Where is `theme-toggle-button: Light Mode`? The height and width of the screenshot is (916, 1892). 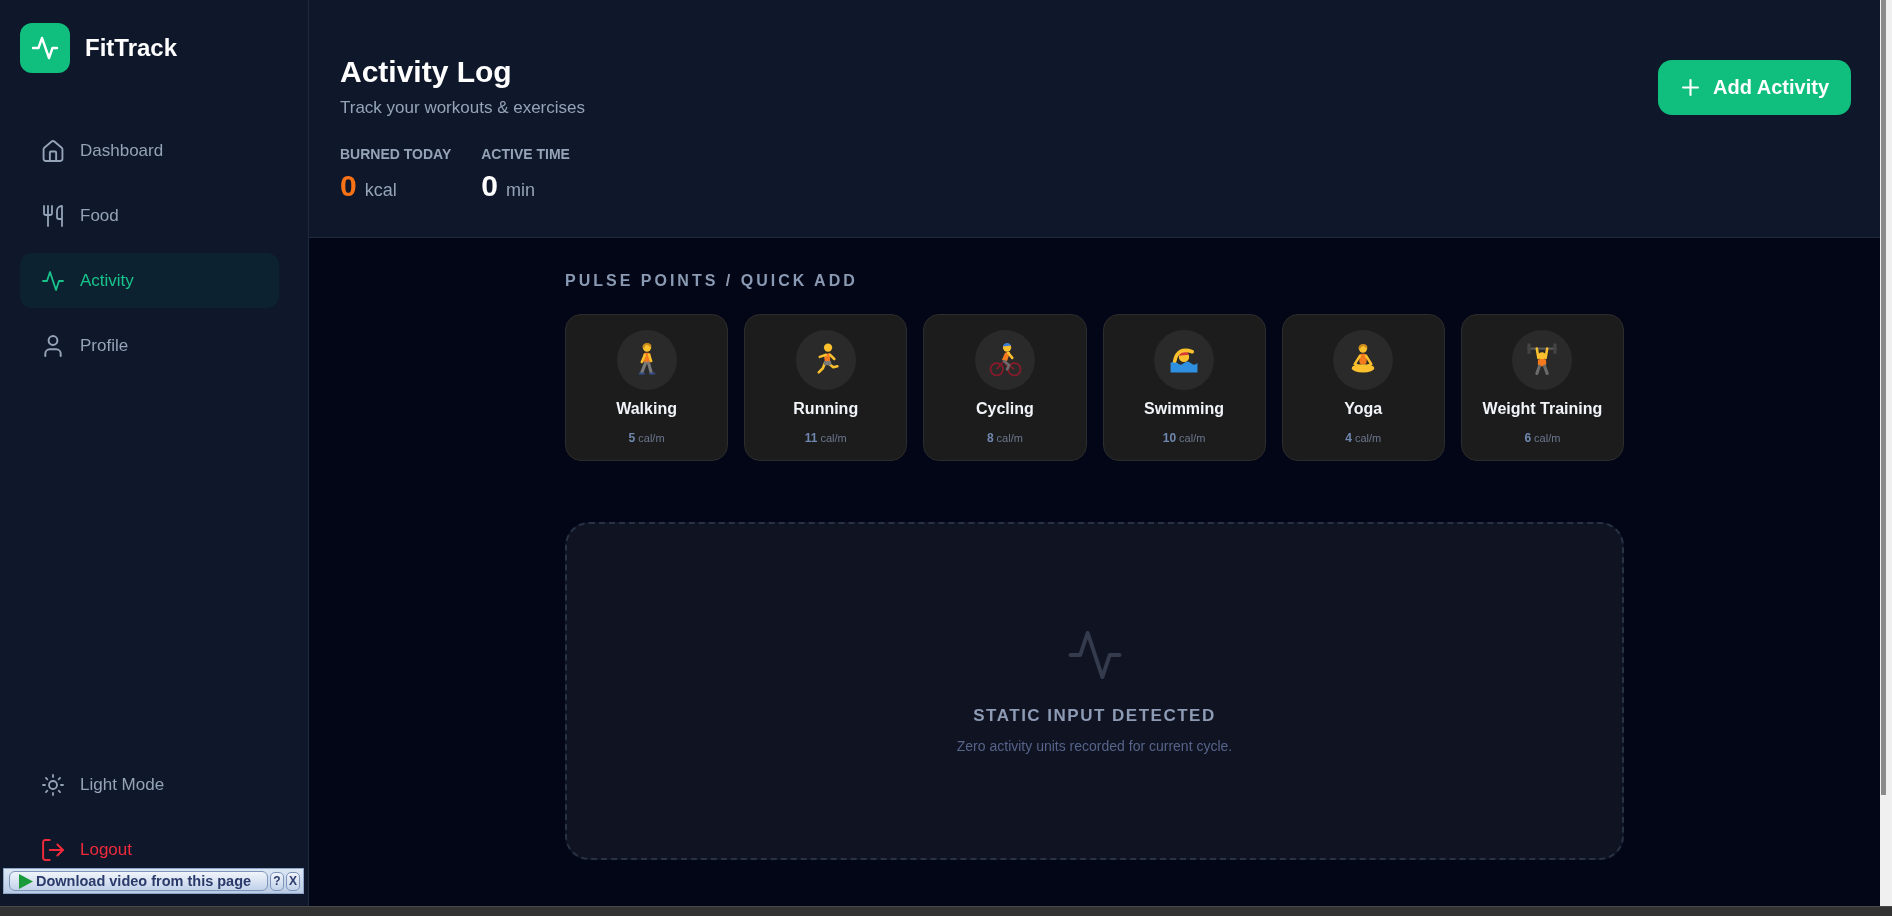 theme-toggle-button: Light Mode is located at coordinates (149, 785).